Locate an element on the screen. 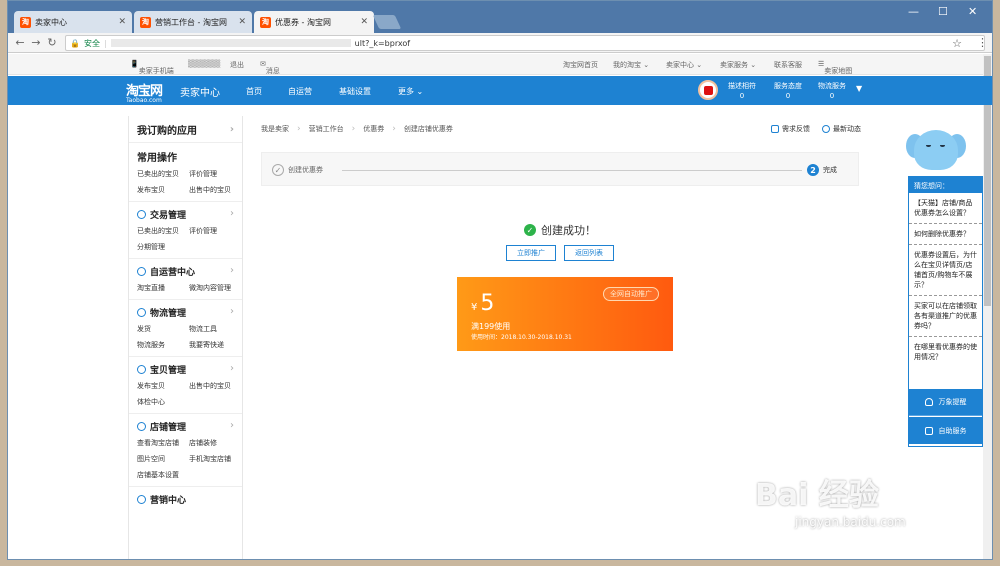 Image resolution: width=1000 pixels, height=566 pixels. page-tools: 需求反馈 最新动态 is located at coordinates (816, 129).